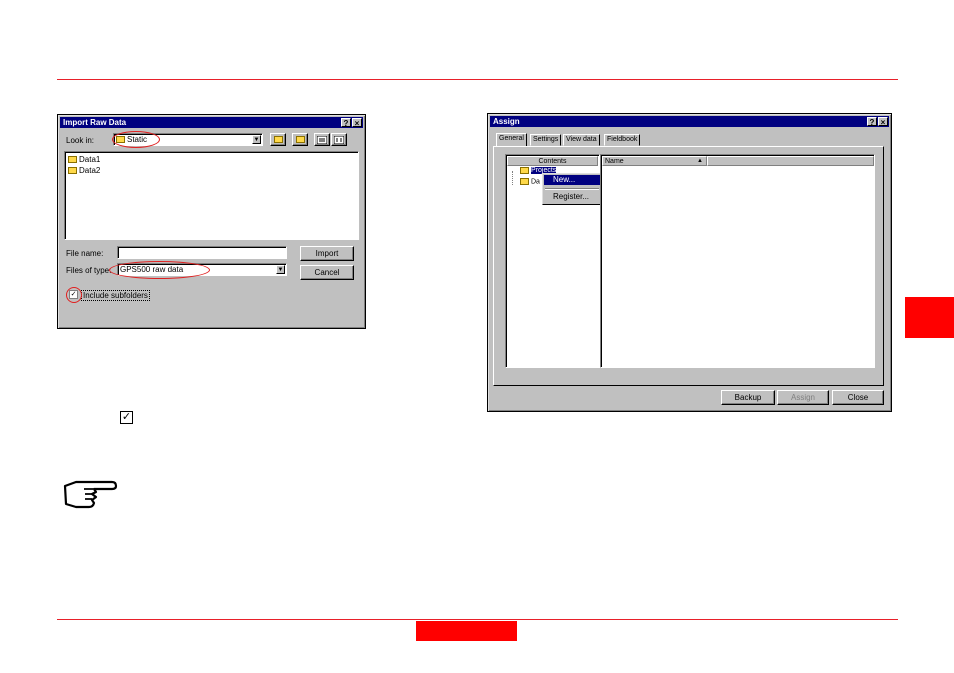  I want to click on list-item-label: Data2, so click(90, 170).